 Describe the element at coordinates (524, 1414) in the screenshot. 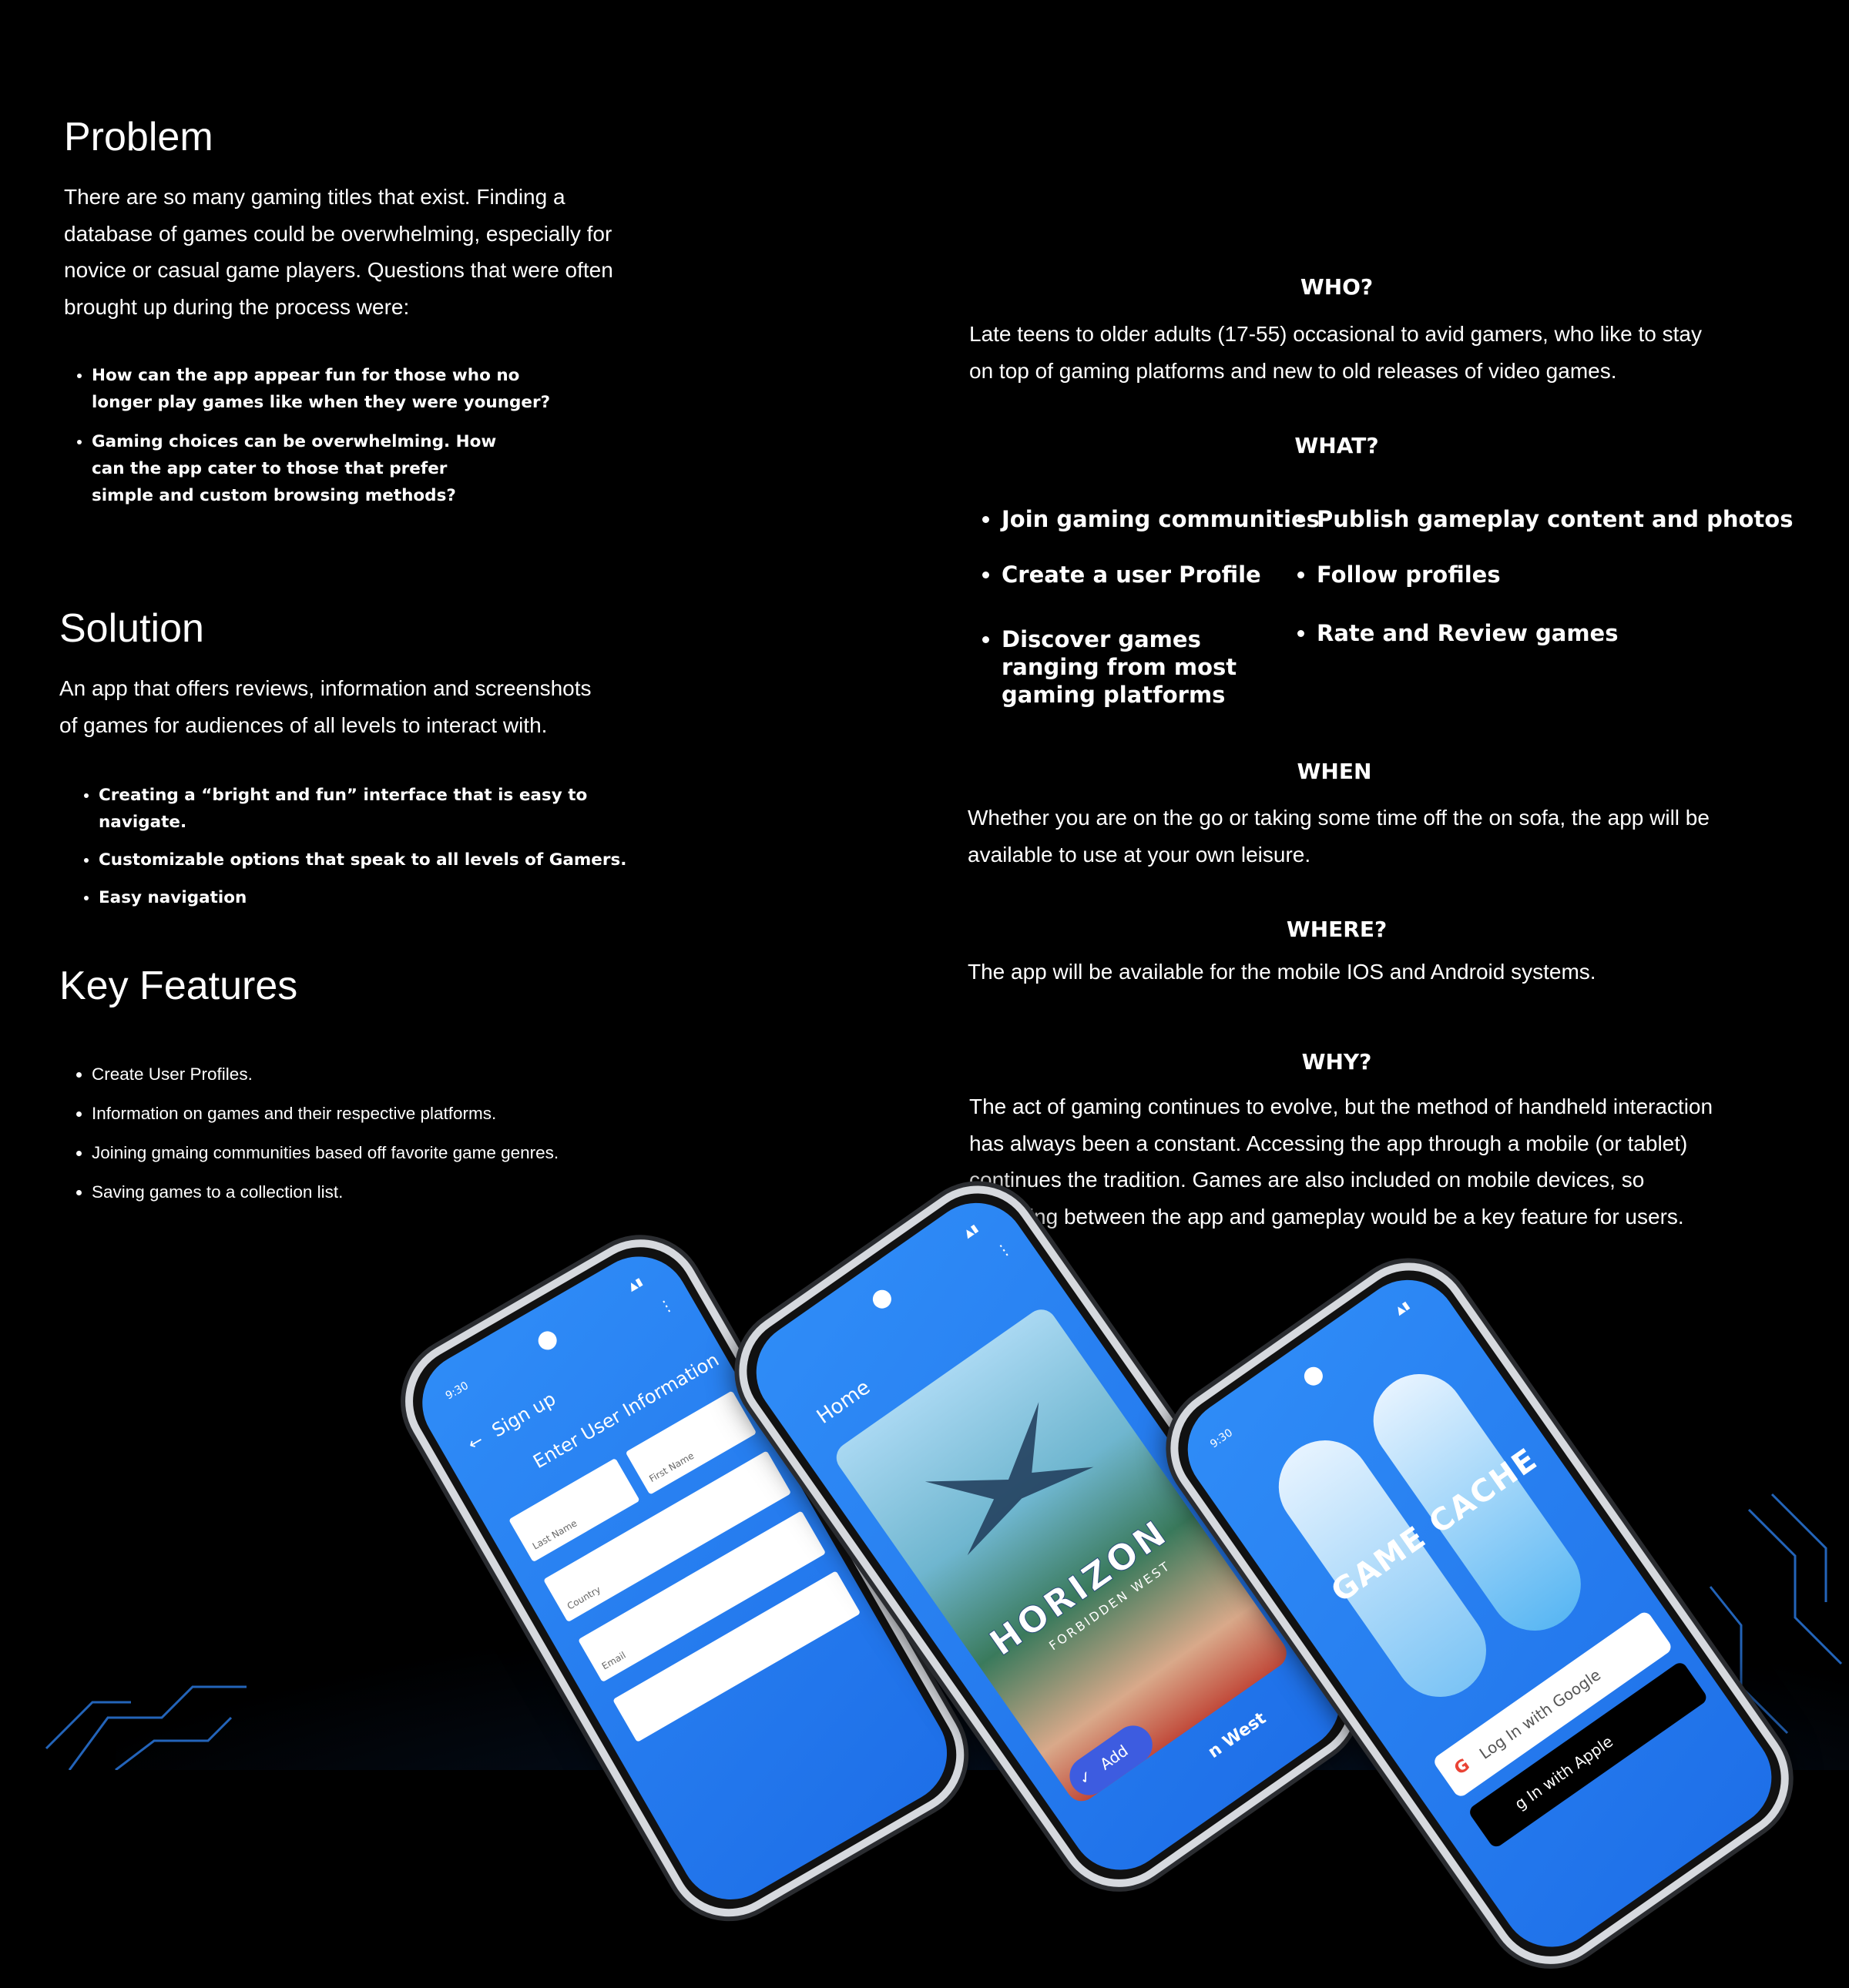

I see `signup-title: Sign up` at that location.